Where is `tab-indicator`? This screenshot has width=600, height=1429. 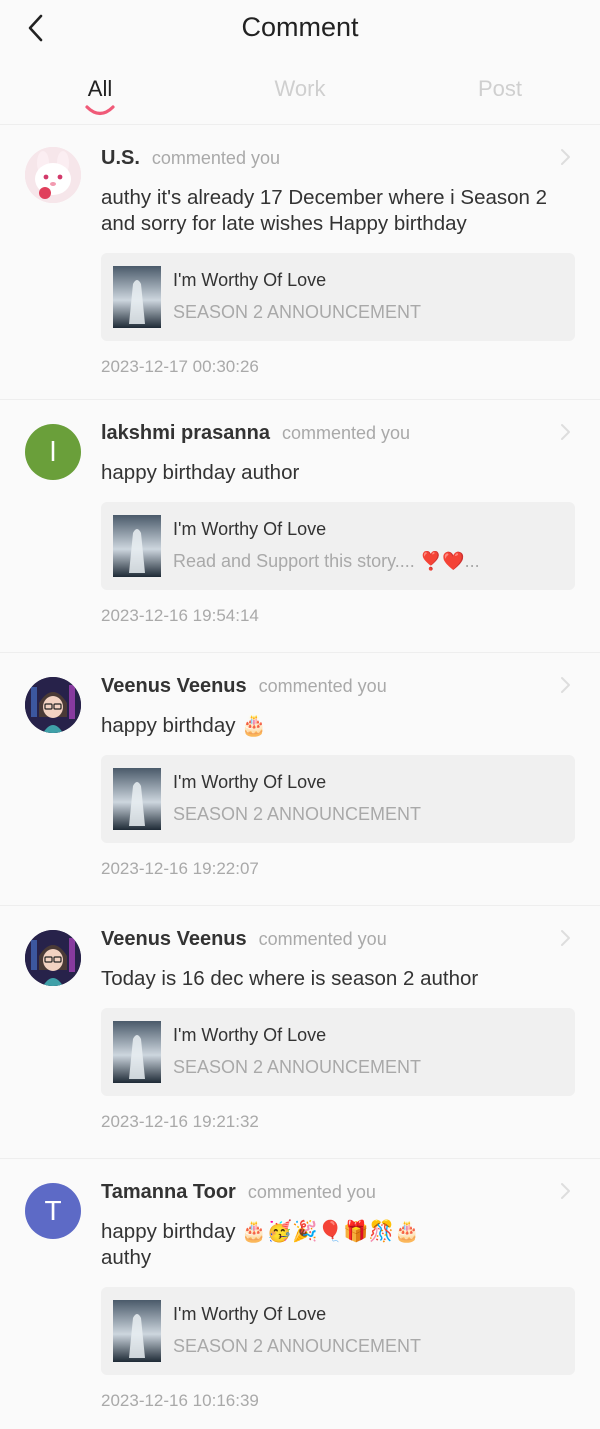
tab-indicator is located at coordinates (100, 110).